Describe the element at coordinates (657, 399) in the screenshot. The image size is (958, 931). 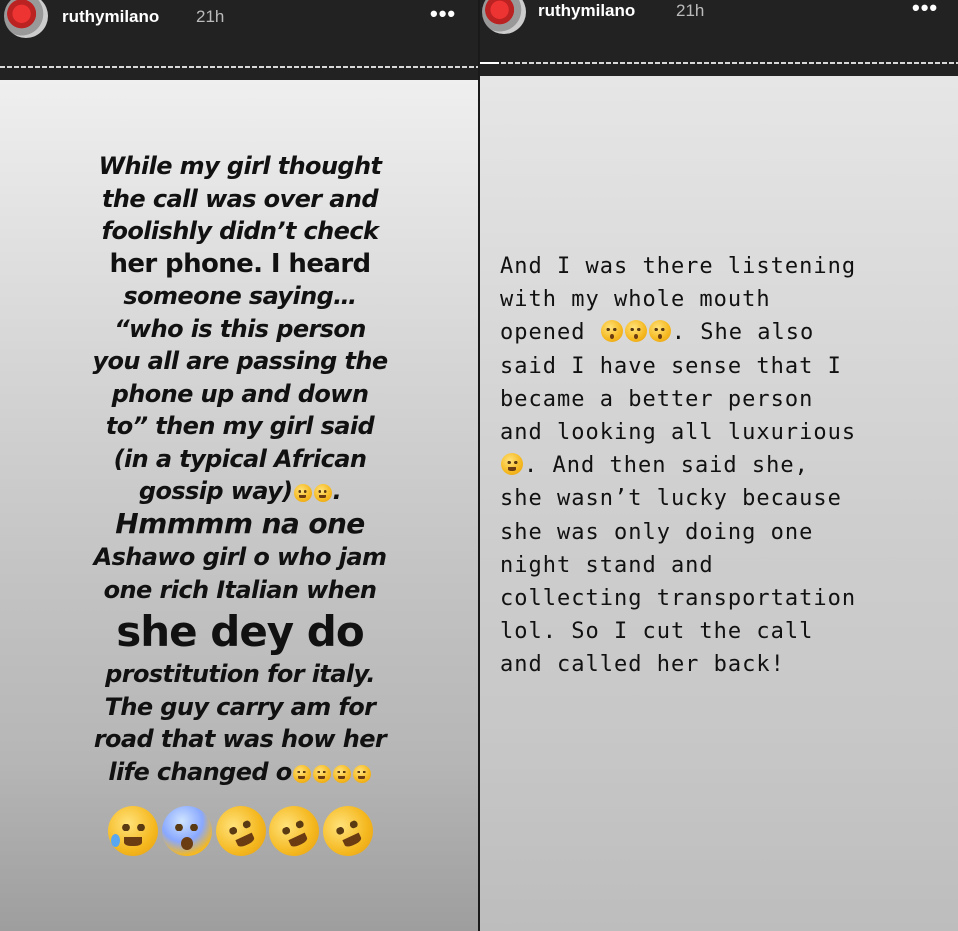
I see `text-line: became a better person` at that location.